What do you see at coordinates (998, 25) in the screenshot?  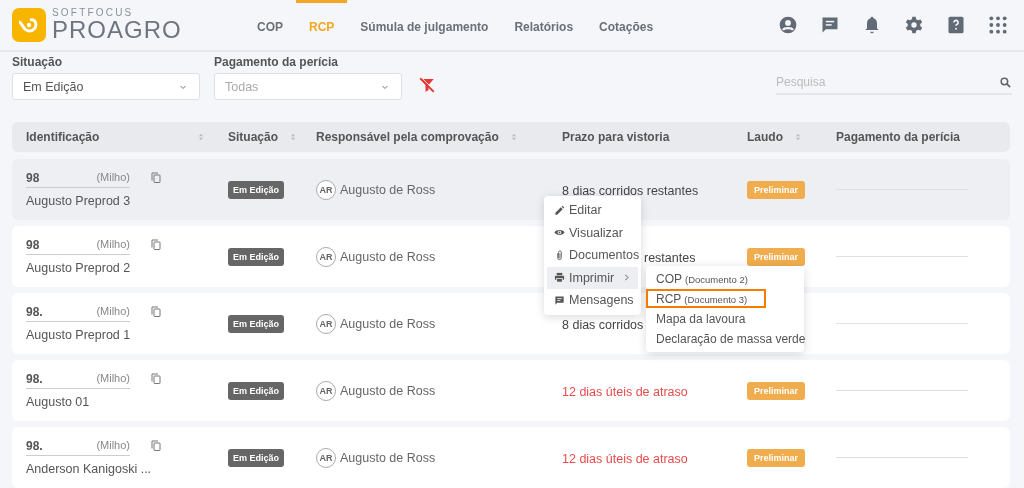 I see `apps-grid-icon` at bounding box center [998, 25].